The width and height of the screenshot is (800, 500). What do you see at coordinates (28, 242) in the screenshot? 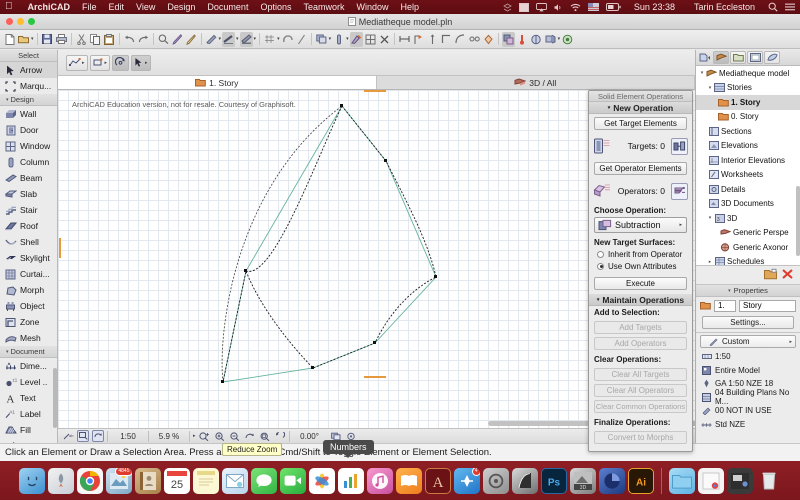
I see `tool-shell: Shell` at bounding box center [28, 242].